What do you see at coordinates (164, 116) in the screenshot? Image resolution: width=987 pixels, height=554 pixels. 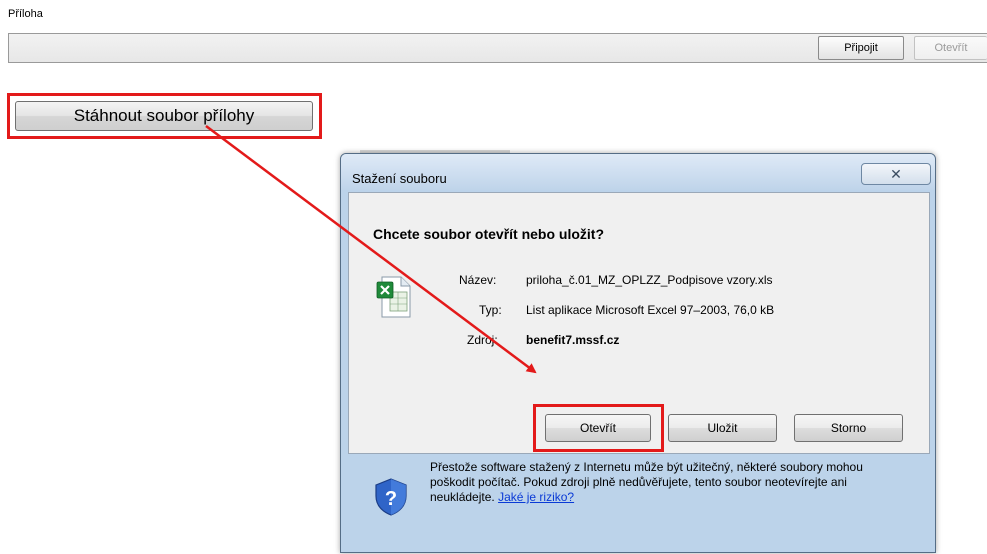 I see `download-attachment-button: Stáhnout soubor přílohy` at bounding box center [164, 116].